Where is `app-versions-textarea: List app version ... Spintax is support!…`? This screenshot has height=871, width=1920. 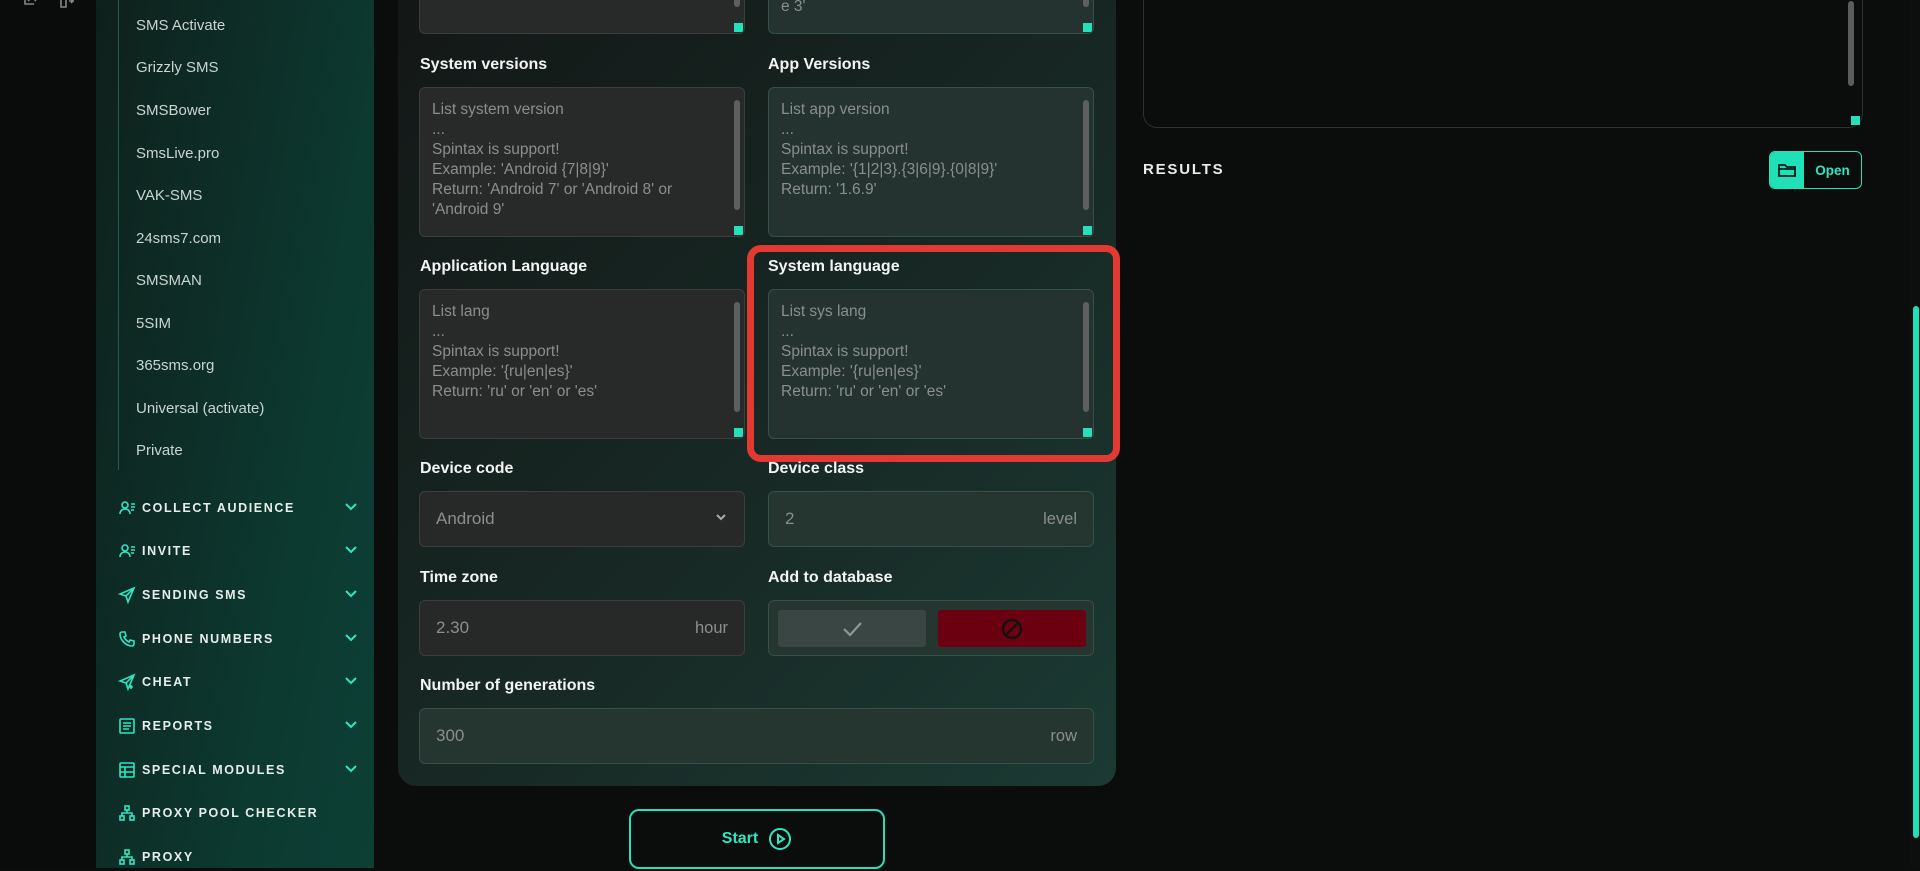 app-versions-textarea: List app version ... Spintax is support!… is located at coordinates (931, 162).